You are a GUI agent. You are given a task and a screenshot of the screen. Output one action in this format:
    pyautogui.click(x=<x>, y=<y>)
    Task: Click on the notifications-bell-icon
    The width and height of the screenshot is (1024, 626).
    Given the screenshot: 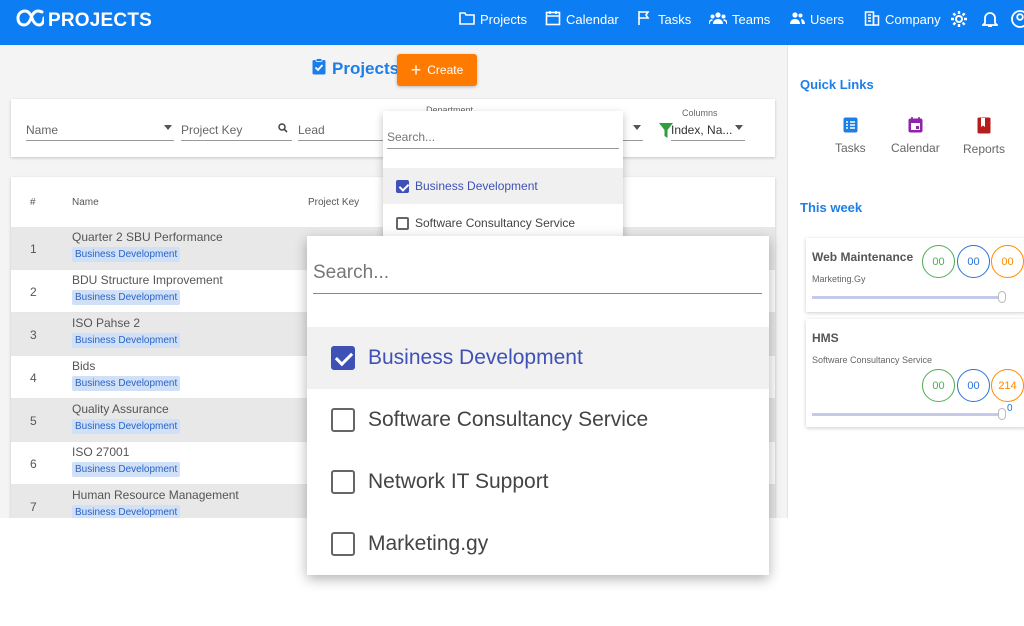 What is the action you would take?
    pyautogui.click(x=990, y=21)
    